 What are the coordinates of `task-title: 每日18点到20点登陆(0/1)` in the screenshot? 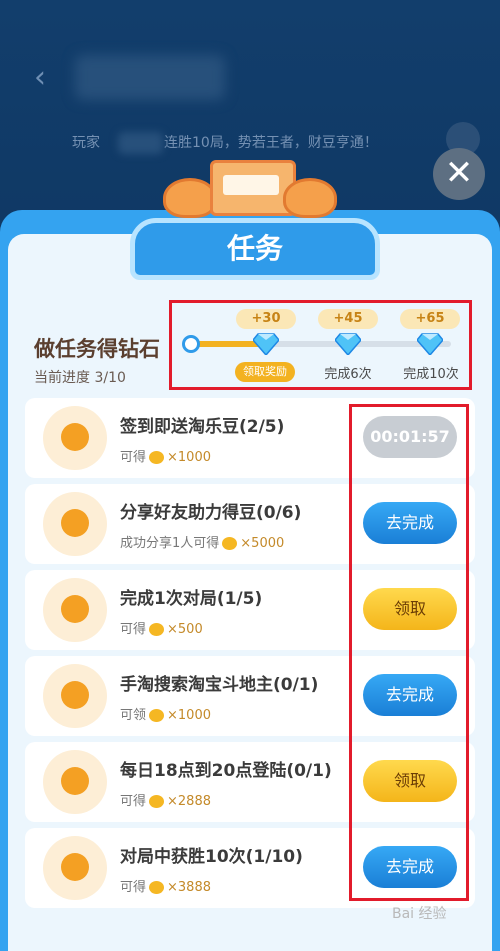 It's located at (226, 771).